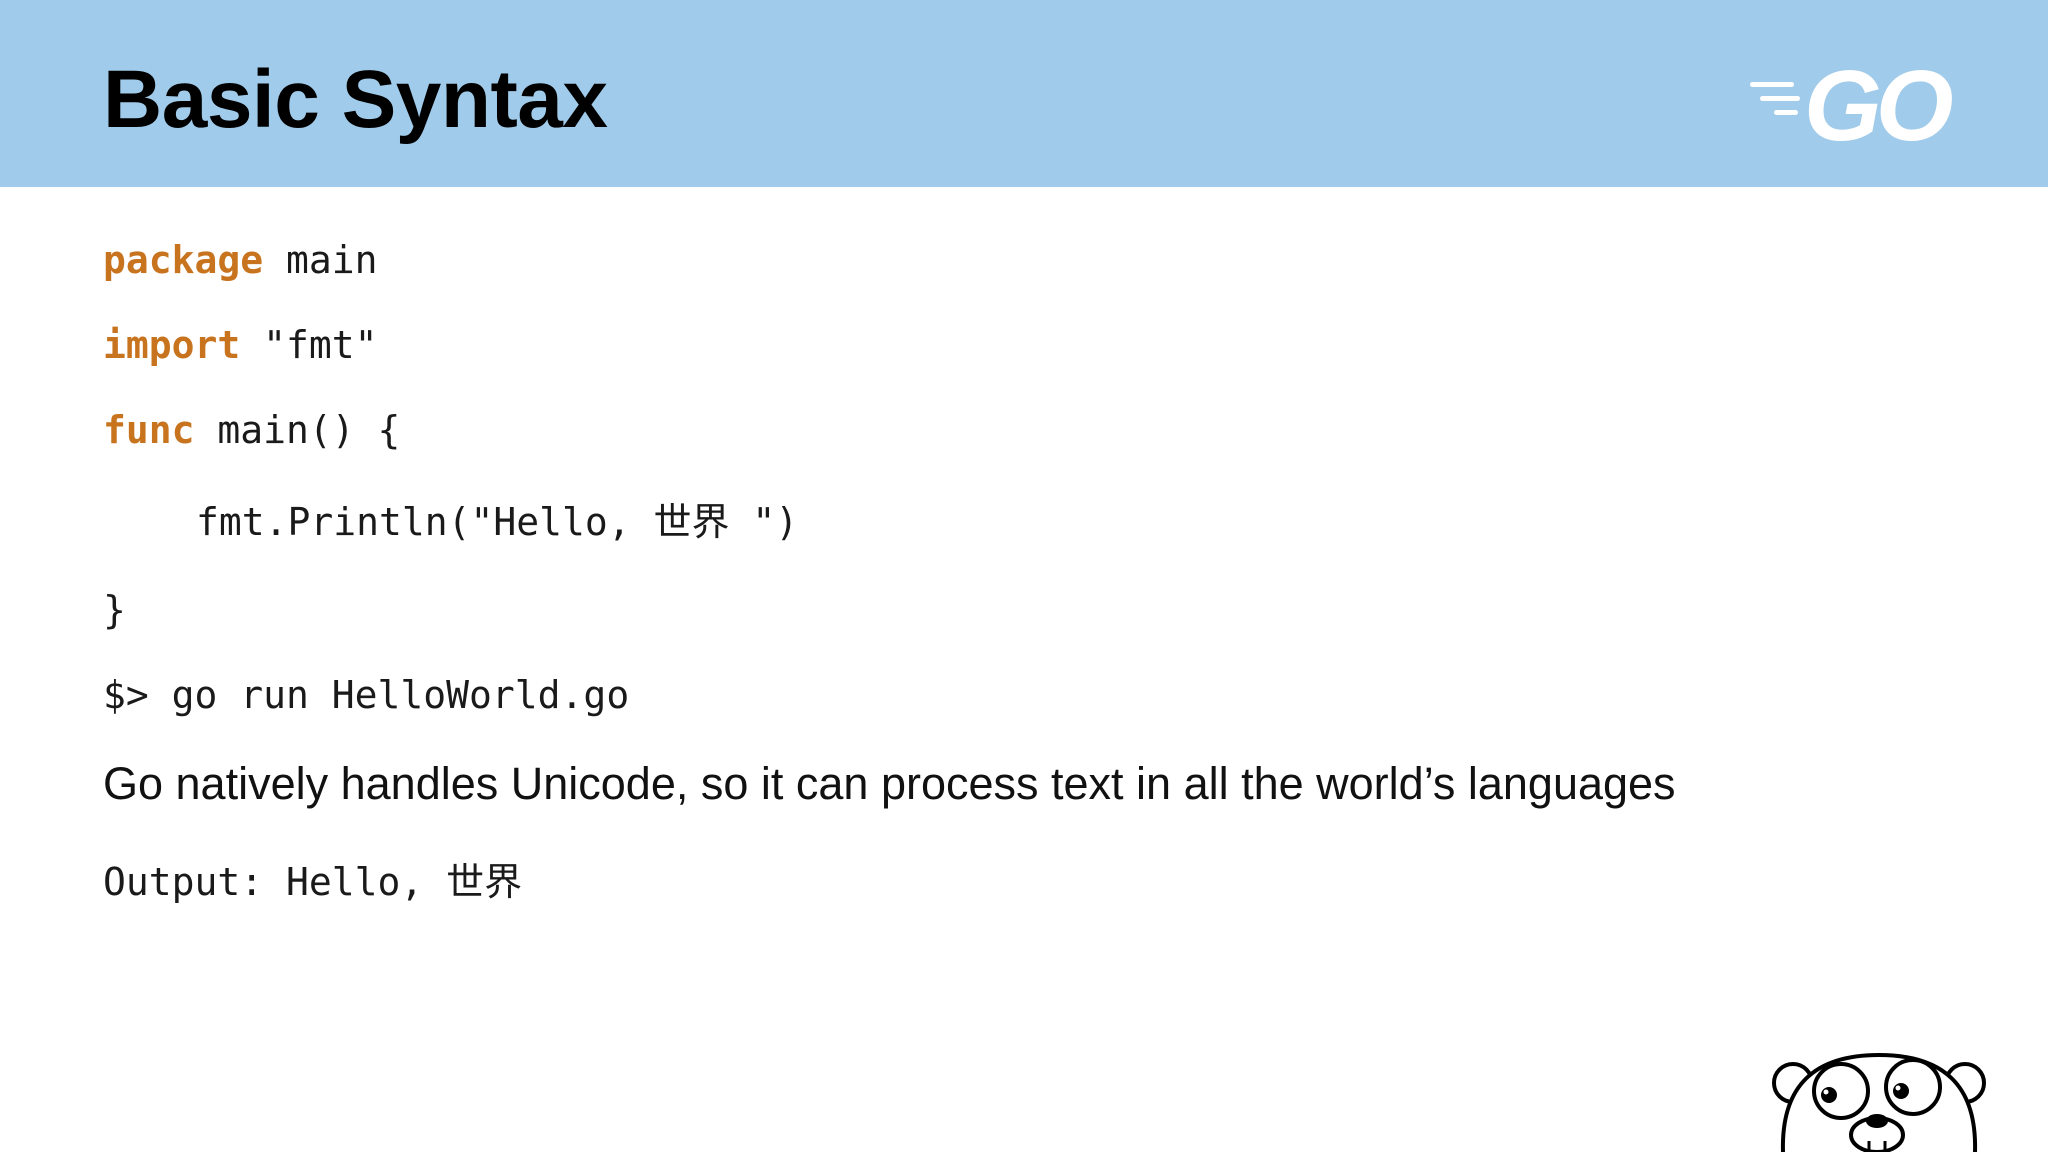  Describe the element at coordinates (149, 430) in the screenshot. I see `keyword-func: func` at that location.